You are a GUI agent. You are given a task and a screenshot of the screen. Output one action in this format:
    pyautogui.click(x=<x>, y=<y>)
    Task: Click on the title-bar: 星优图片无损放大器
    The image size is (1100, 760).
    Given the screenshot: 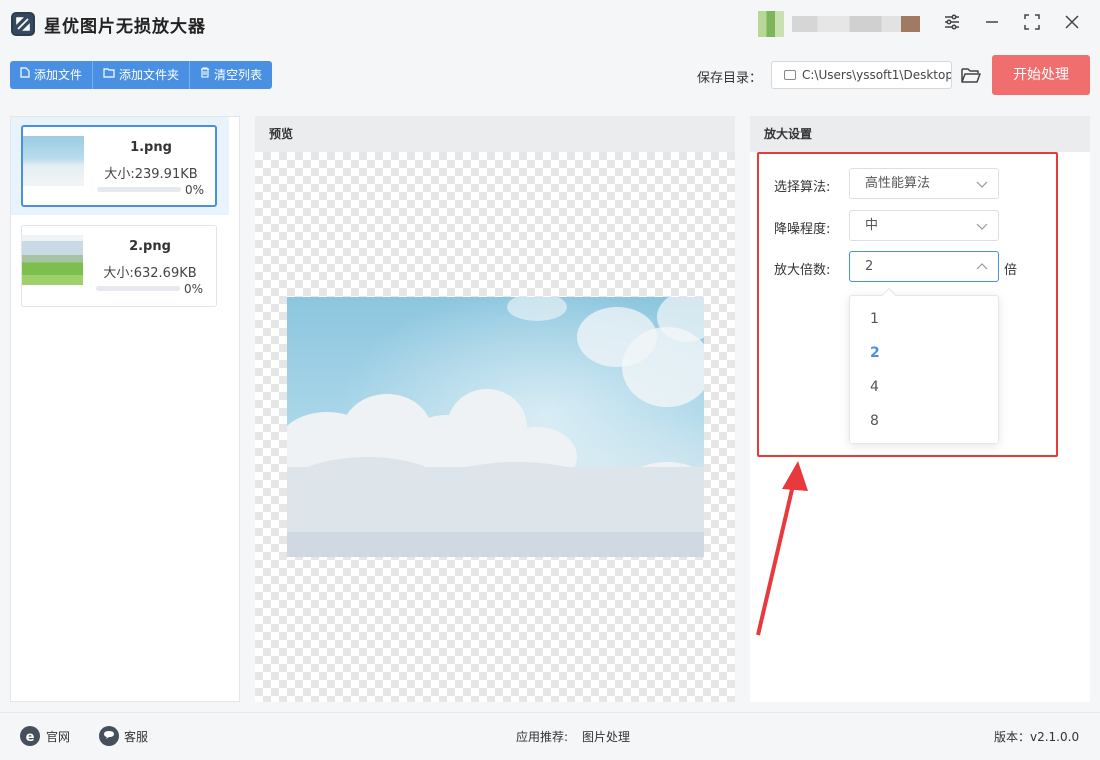 What is the action you would take?
    pyautogui.click(x=550, y=24)
    